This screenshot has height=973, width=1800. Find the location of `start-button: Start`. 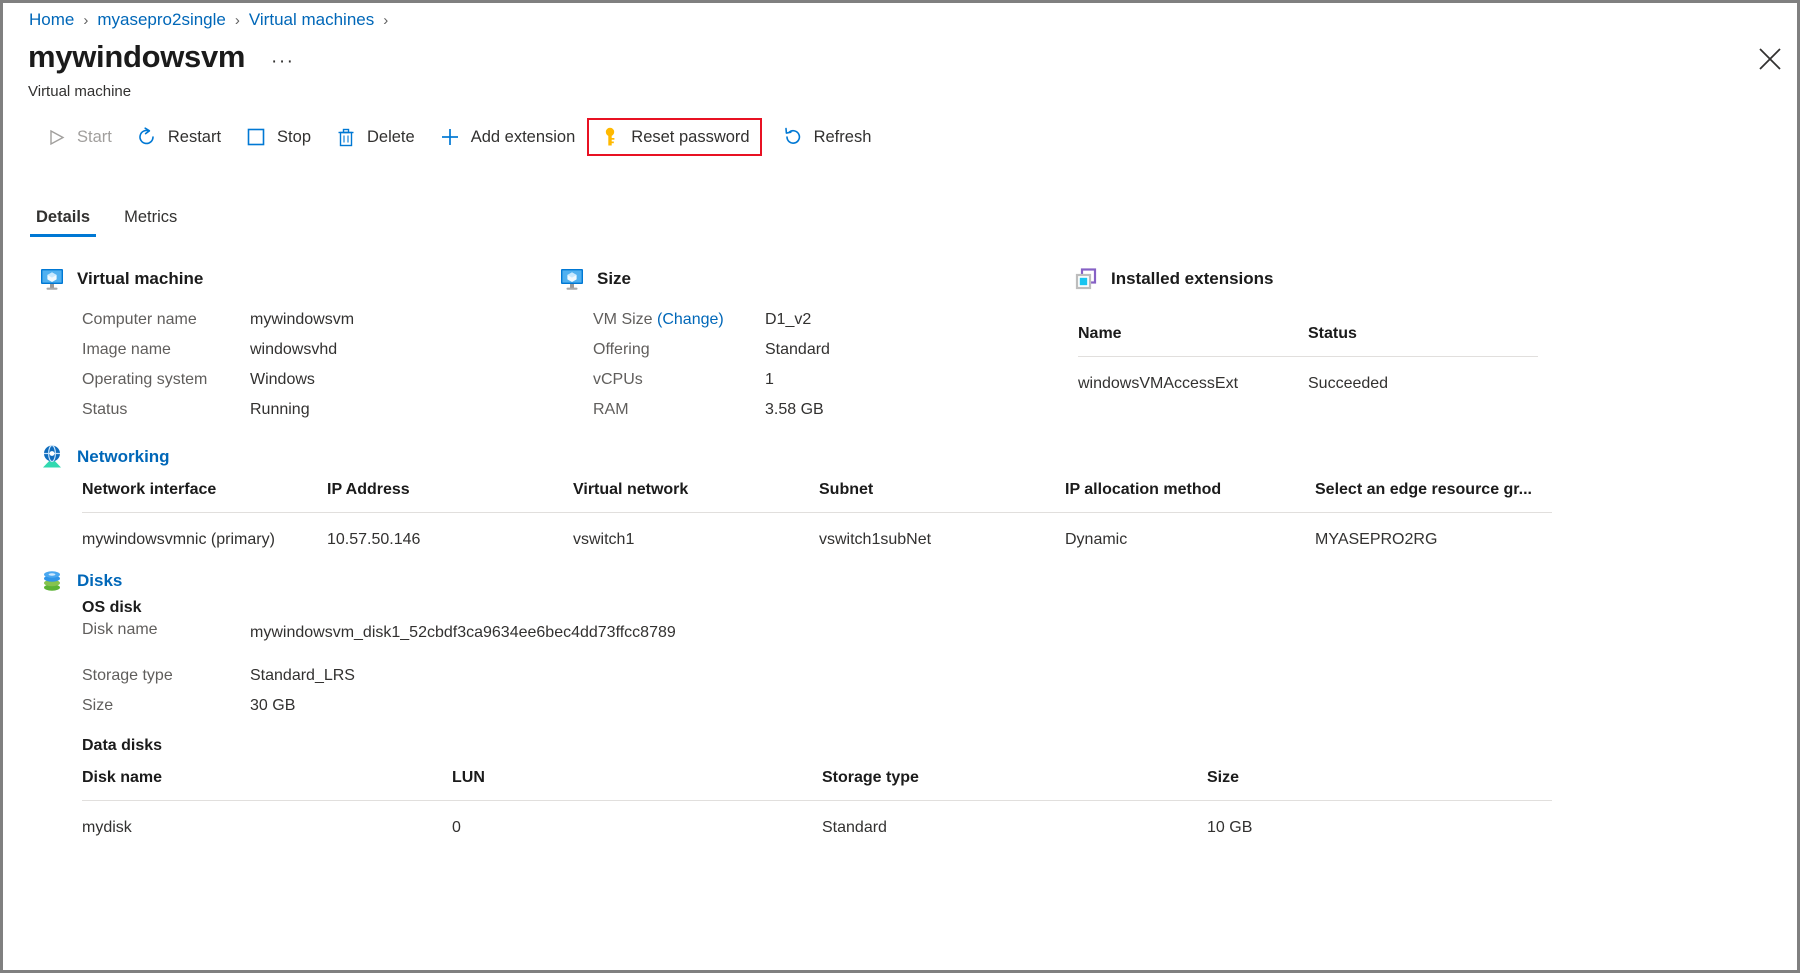

start-button: Start is located at coordinates (78, 137).